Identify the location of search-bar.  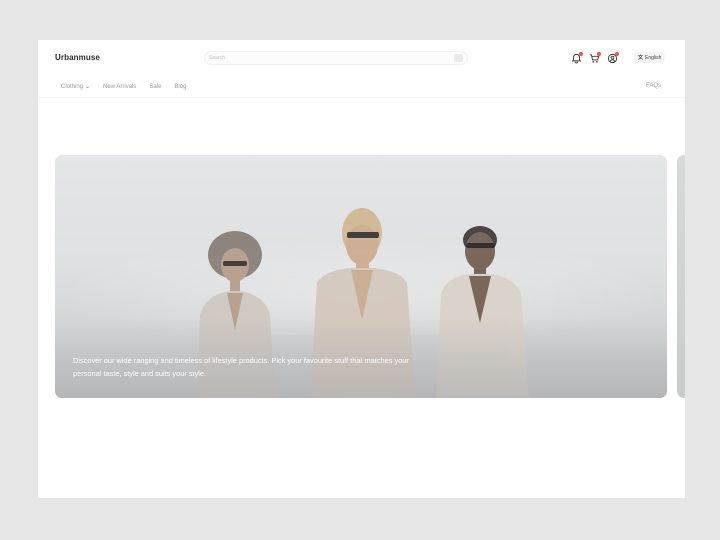
(336, 58).